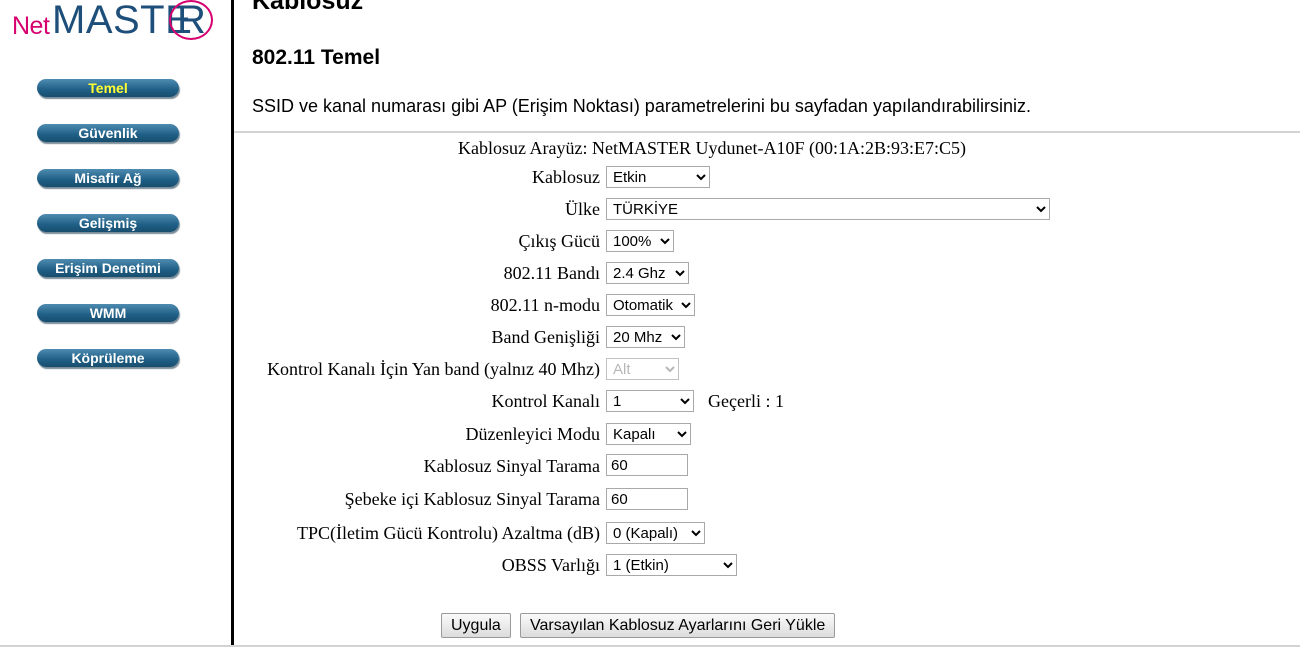 The image size is (1300, 649). What do you see at coordinates (582, 209) in the screenshot?
I see `country-label: Ülke` at bounding box center [582, 209].